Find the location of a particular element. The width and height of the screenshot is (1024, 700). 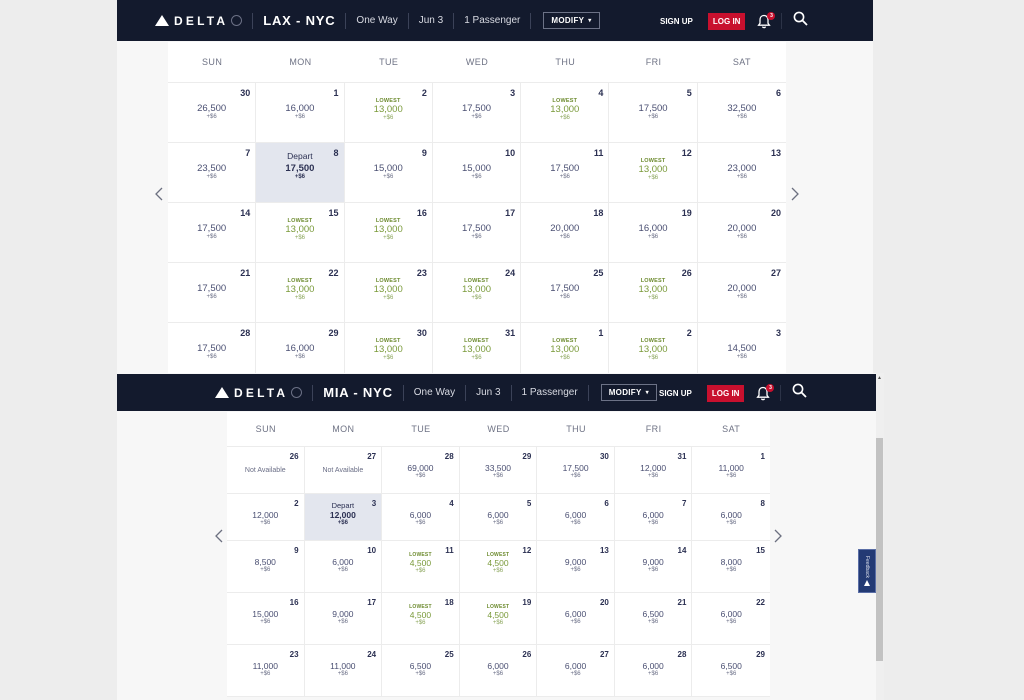

calendar-day: 11 LOWEST 4,500 +$6 is located at coordinates (421, 567).